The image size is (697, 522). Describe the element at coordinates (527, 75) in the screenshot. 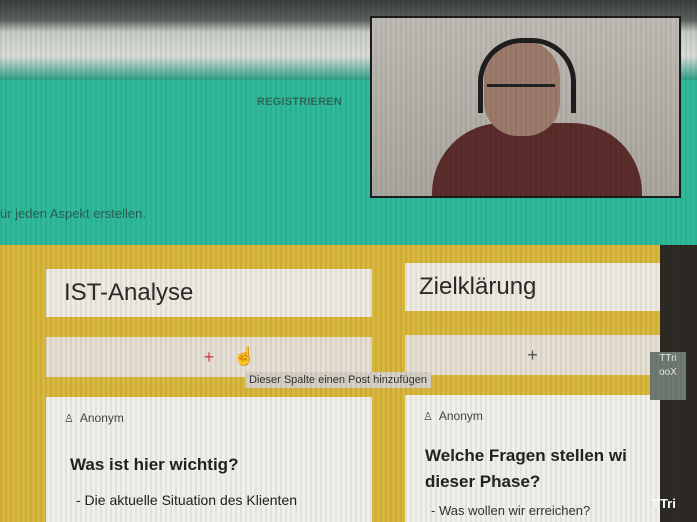

I see `headset-icon` at that location.